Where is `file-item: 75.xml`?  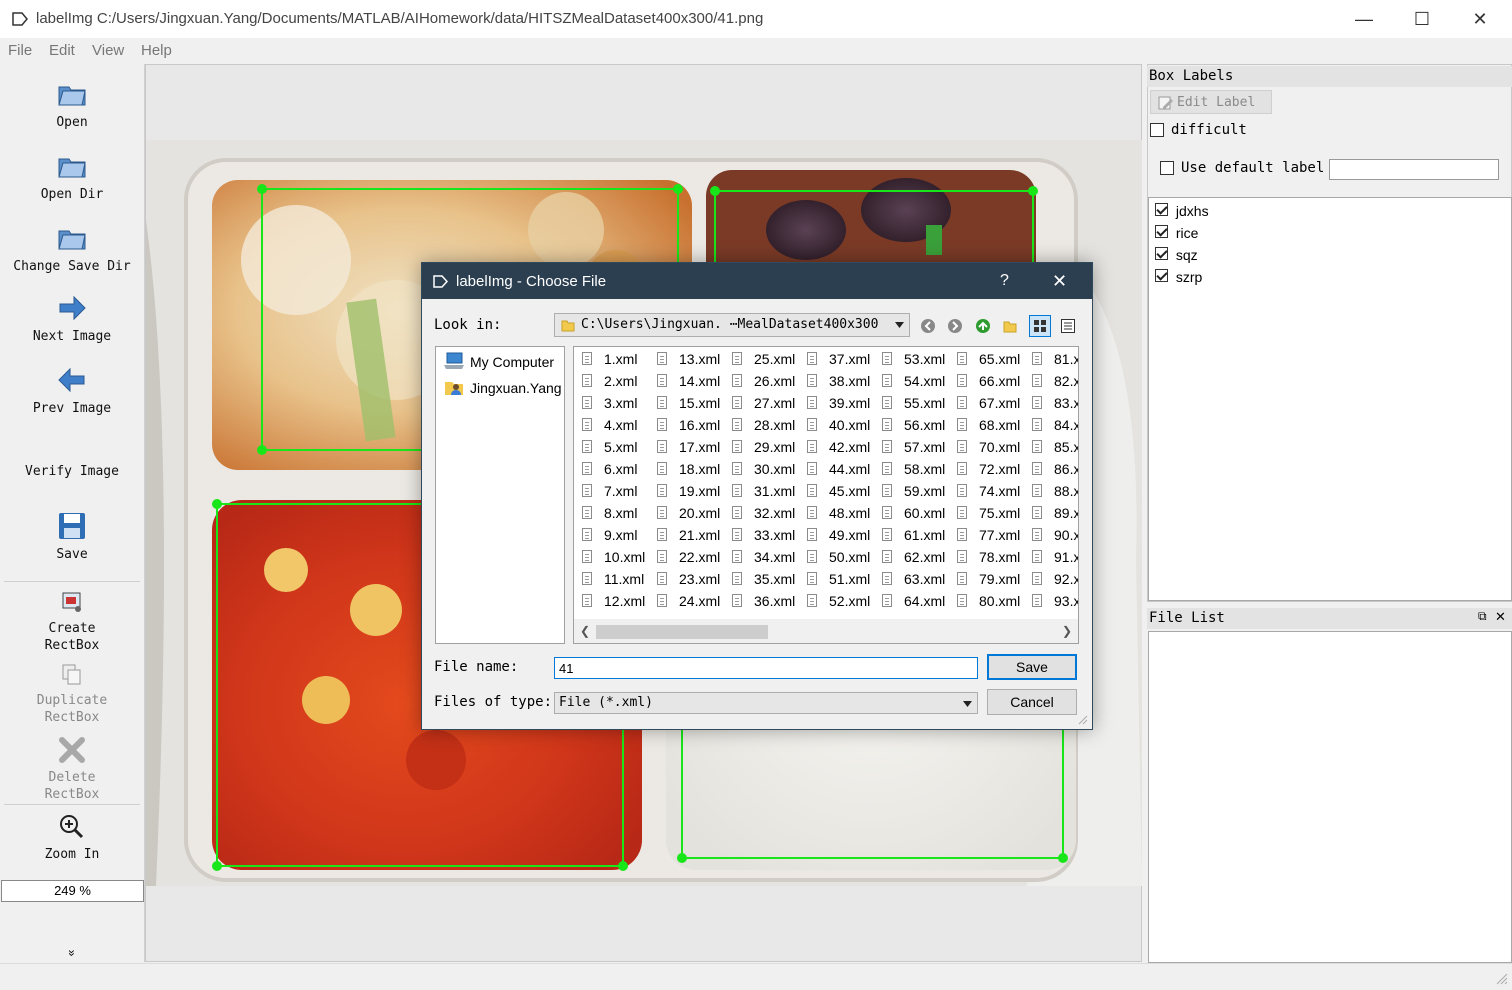
file-item: 75.xml is located at coordinates (984, 513).